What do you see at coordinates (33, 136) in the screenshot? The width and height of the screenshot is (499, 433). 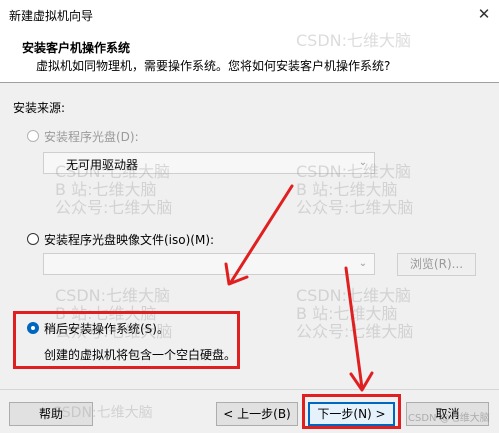 I see `disc-radio` at bounding box center [33, 136].